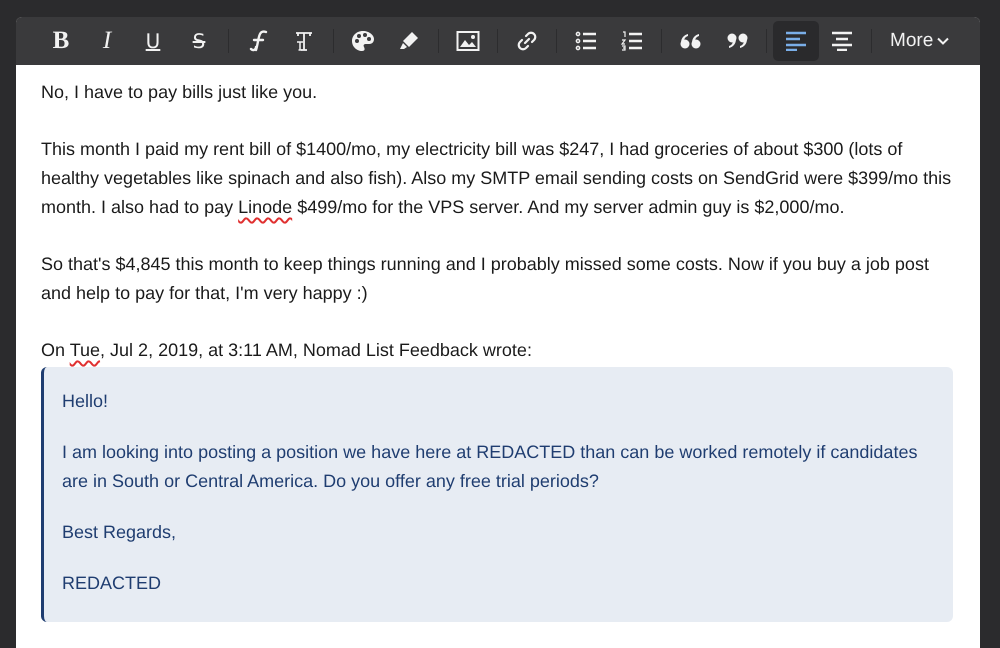 Image resolution: width=1000 pixels, height=648 pixels. Describe the element at coordinates (632, 41) in the screenshot. I see `numbered-list-icon` at that location.